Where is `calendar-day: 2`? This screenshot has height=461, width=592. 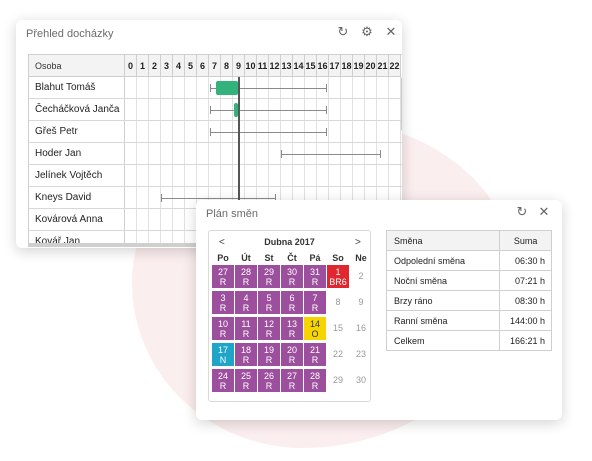 calendar-day: 2 is located at coordinates (361, 276).